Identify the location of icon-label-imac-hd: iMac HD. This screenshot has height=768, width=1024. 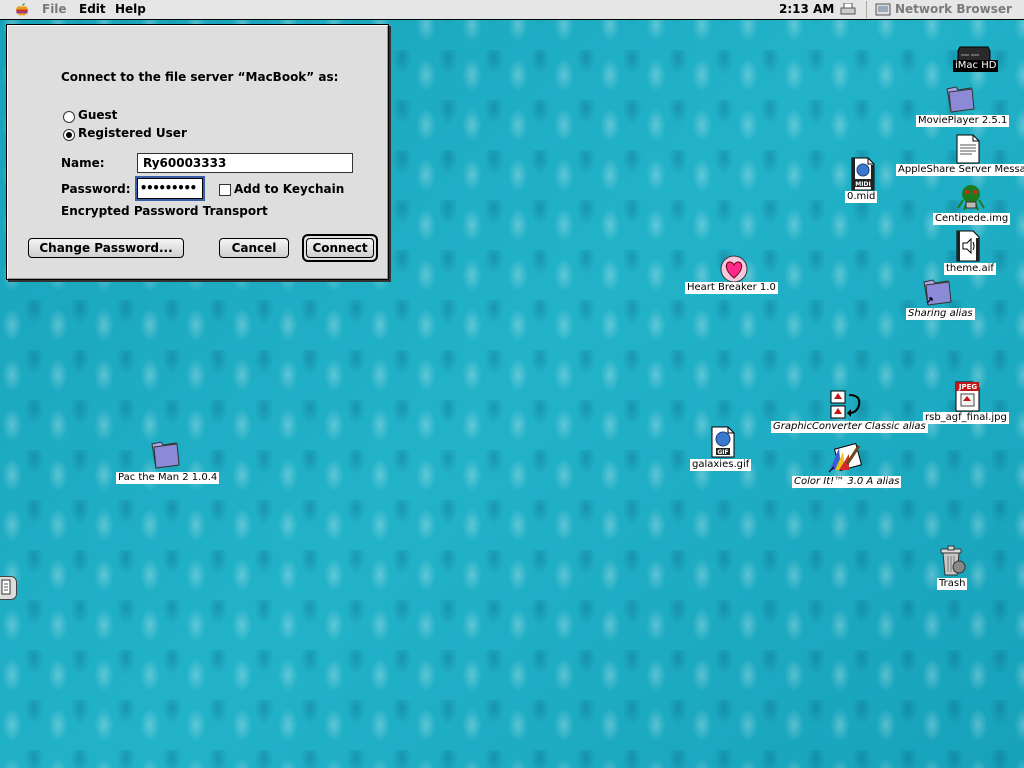
(976, 66).